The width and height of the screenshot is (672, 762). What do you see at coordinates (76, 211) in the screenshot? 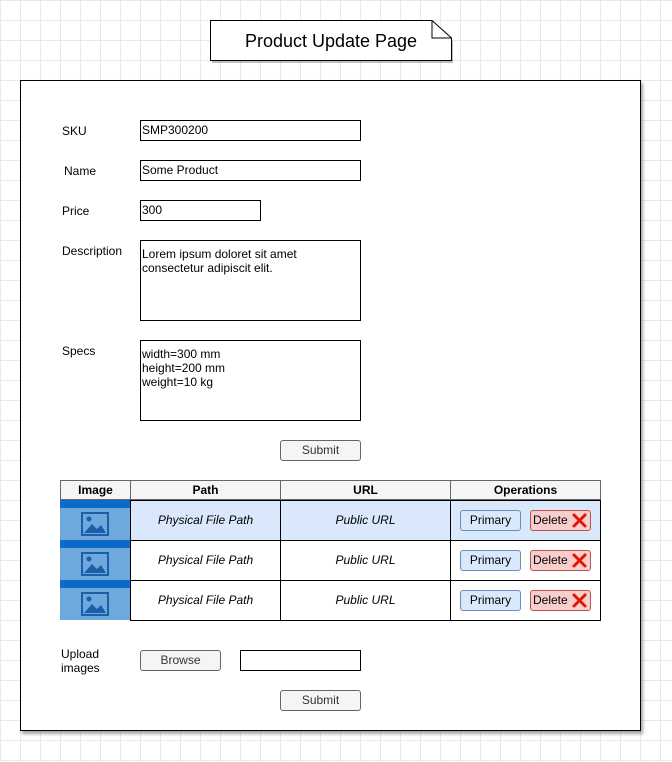
I see `price-label: Price` at bounding box center [76, 211].